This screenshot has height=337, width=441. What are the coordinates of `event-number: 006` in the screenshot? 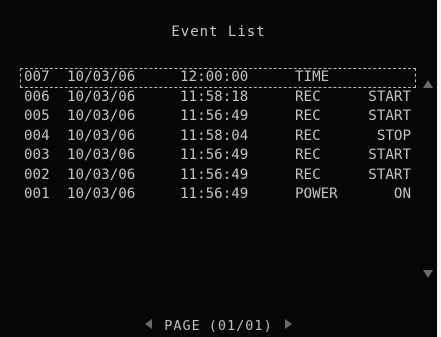 It's located at (37, 96).